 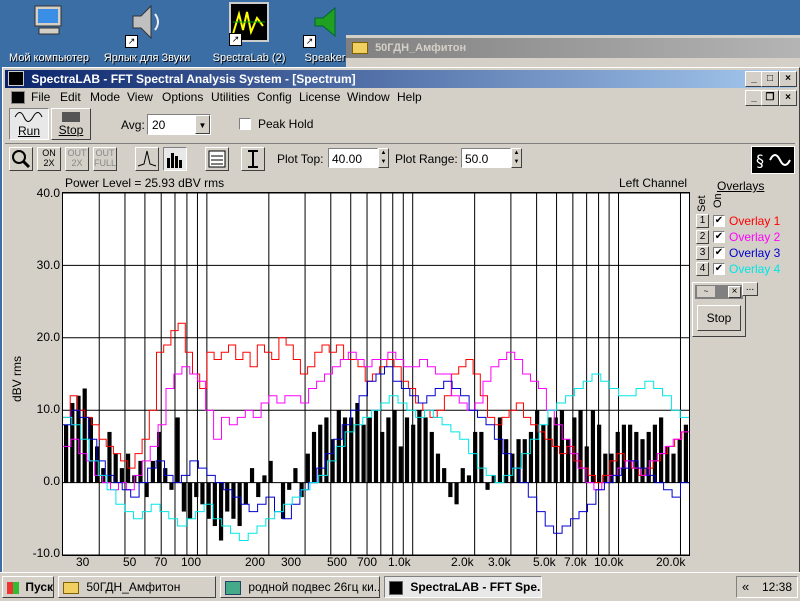 I want to click on plot-top-input: 40.00, so click(x=353, y=158).